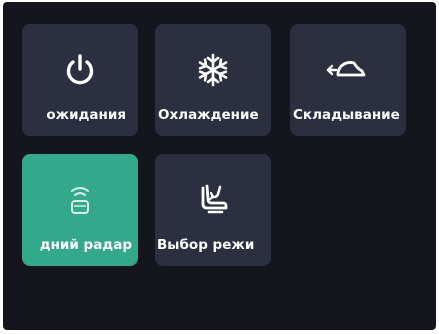 This screenshot has width=439, height=334. Describe the element at coordinates (348, 70) in the screenshot. I see `fold-mirror-icon` at that location.